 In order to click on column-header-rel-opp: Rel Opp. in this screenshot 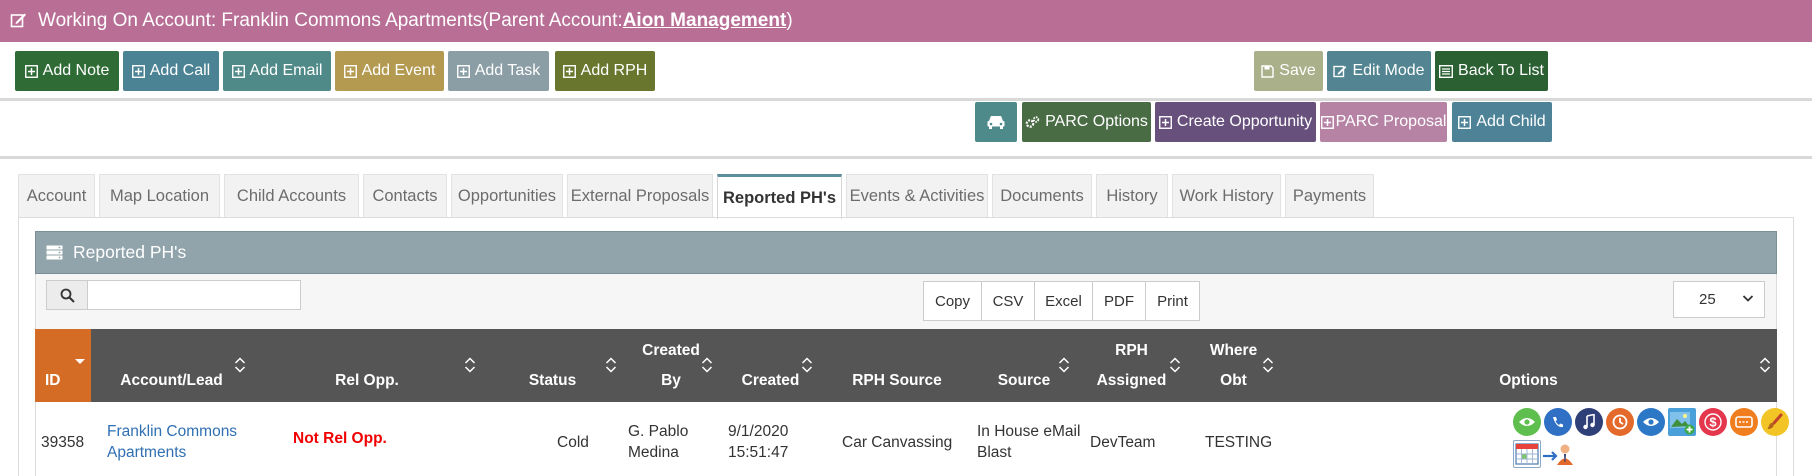, I will do `click(367, 365)`.